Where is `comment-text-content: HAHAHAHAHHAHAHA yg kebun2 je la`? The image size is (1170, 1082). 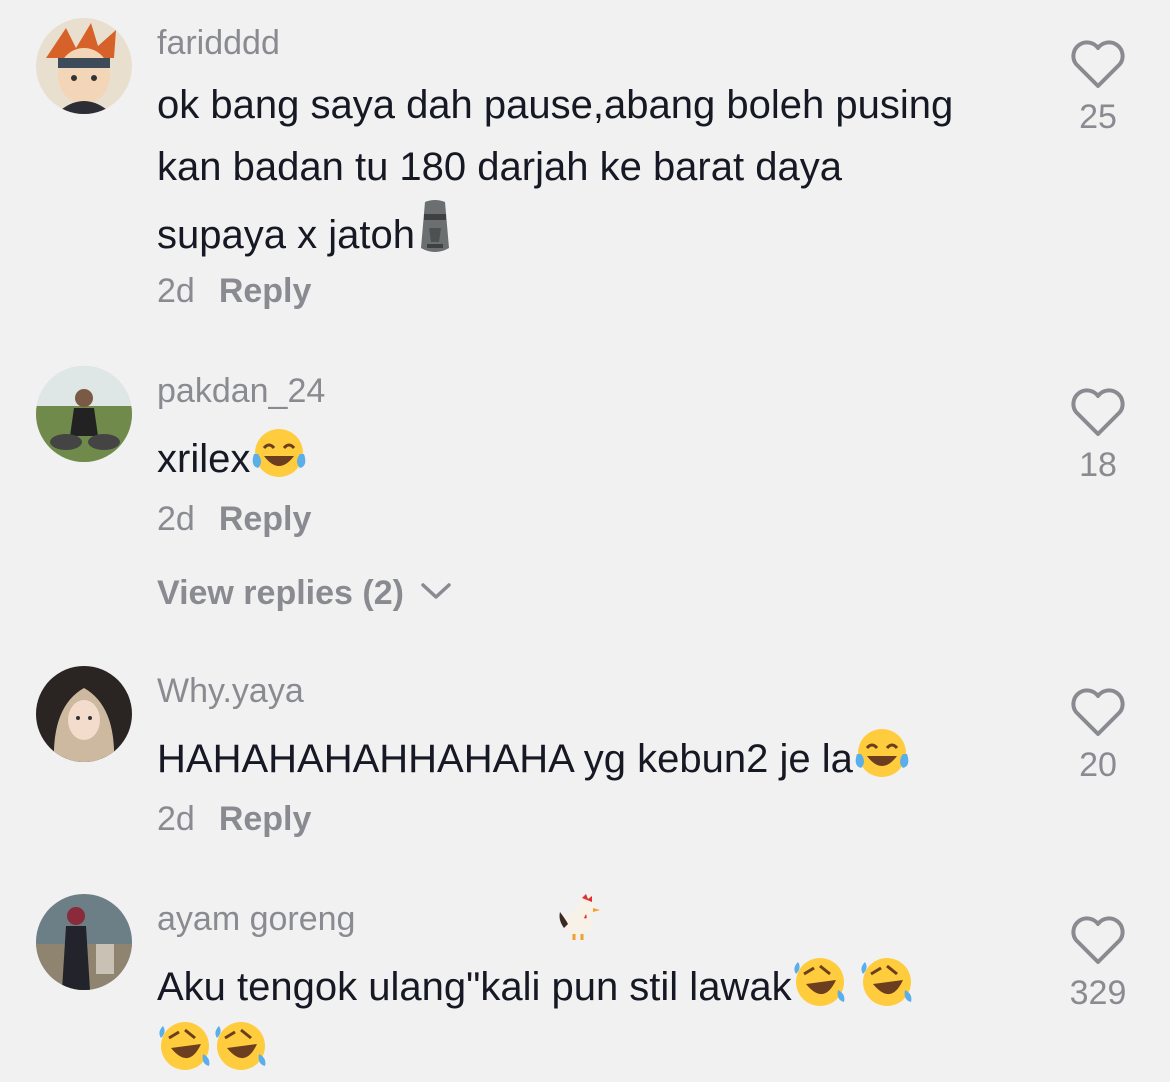
comment-text-content: HAHAHAHAHHAHAHA yg kebun2 je la is located at coordinates (505, 759).